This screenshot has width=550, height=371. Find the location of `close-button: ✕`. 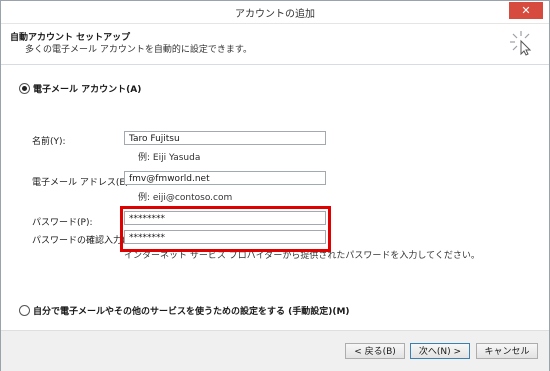

close-button: ✕ is located at coordinates (526, 10).